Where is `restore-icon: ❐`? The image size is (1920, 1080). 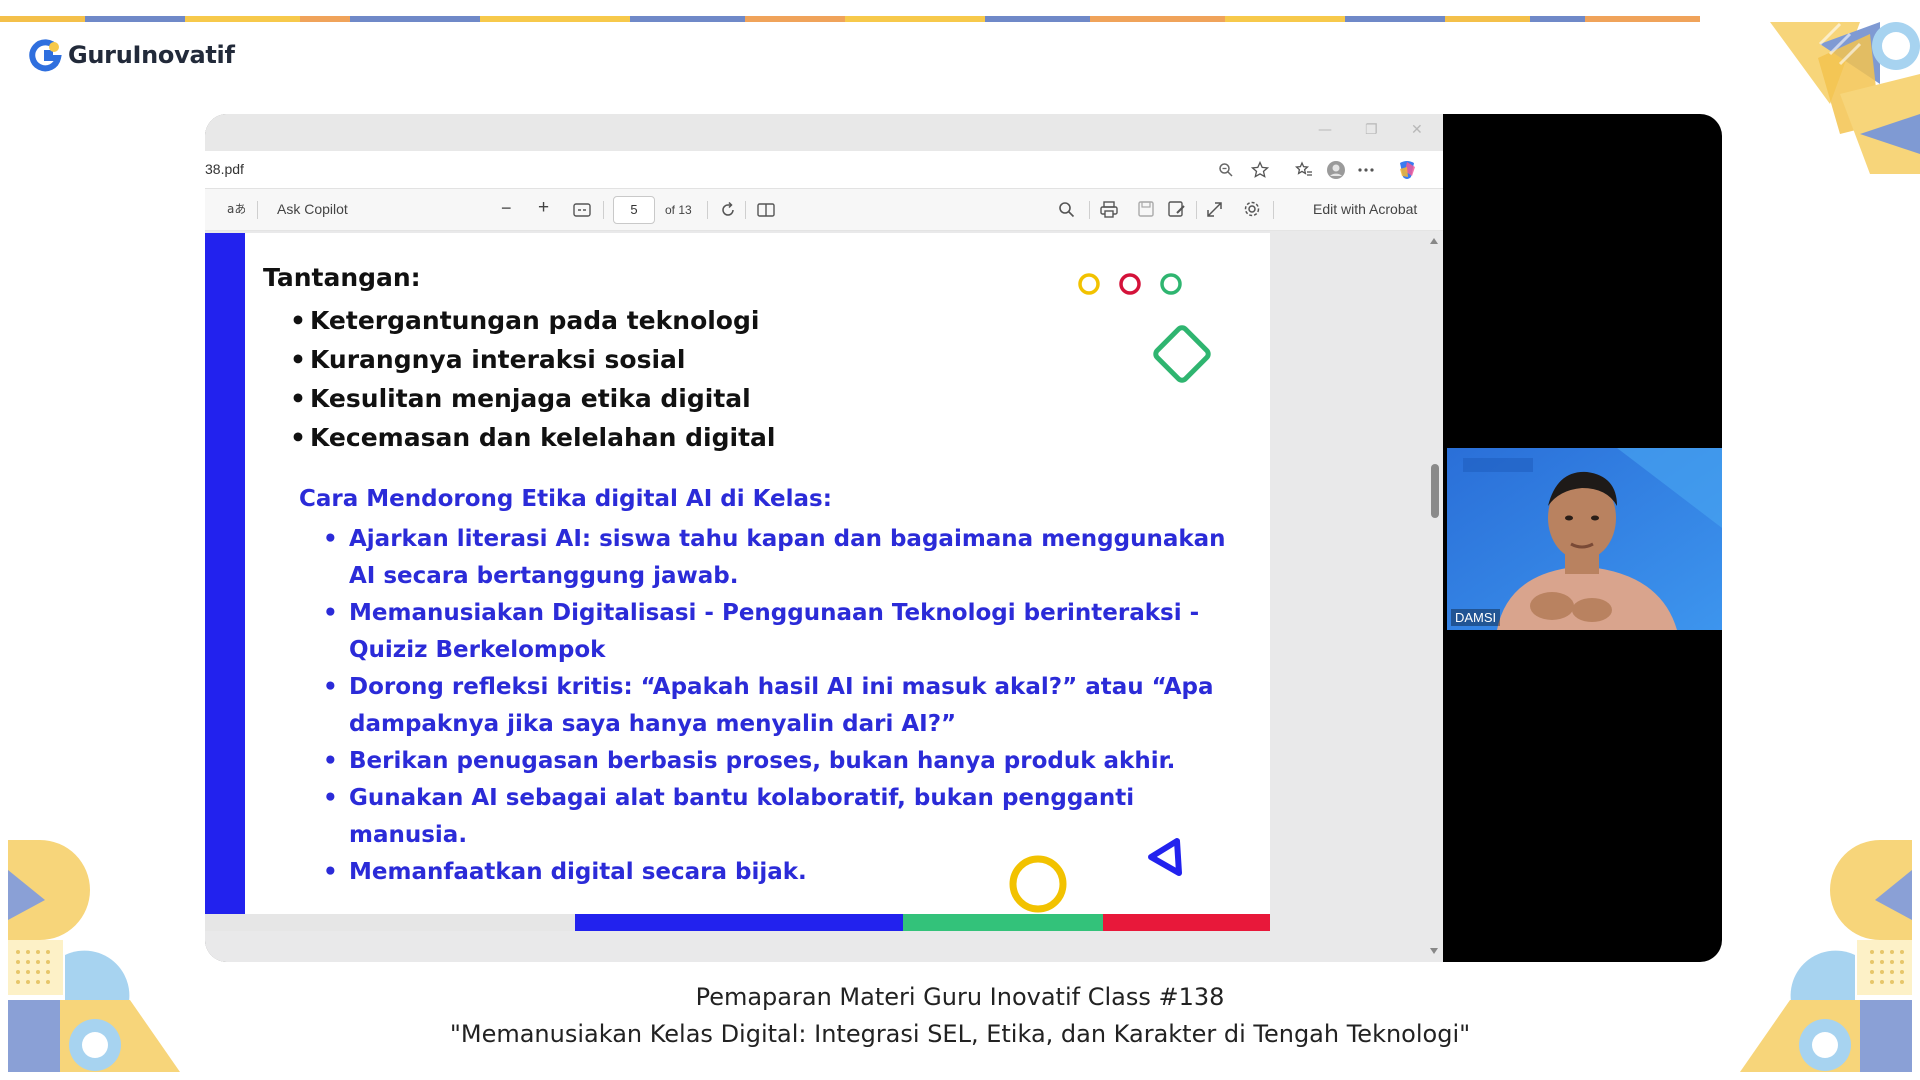
restore-icon: ❐ is located at coordinates (1371, 130).